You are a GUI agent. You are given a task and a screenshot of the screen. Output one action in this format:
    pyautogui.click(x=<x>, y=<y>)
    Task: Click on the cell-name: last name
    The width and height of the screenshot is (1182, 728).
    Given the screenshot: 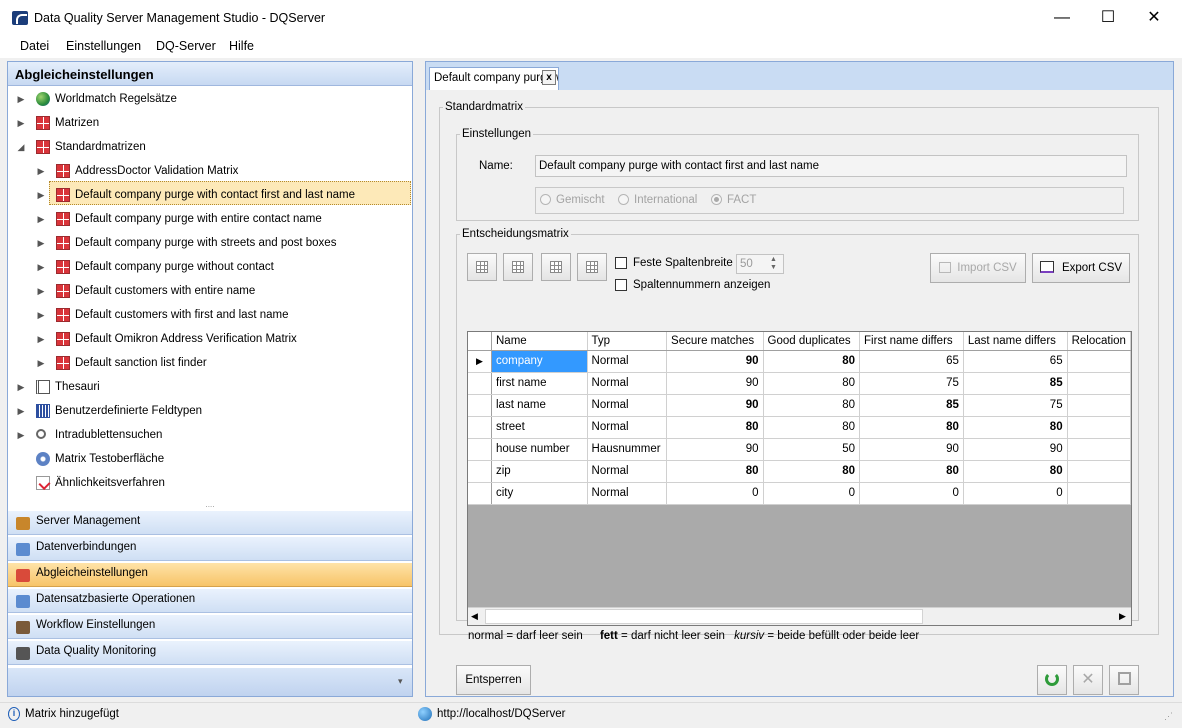 What is the action you would take?
    pyautogui.click(x=539, y=405)
    